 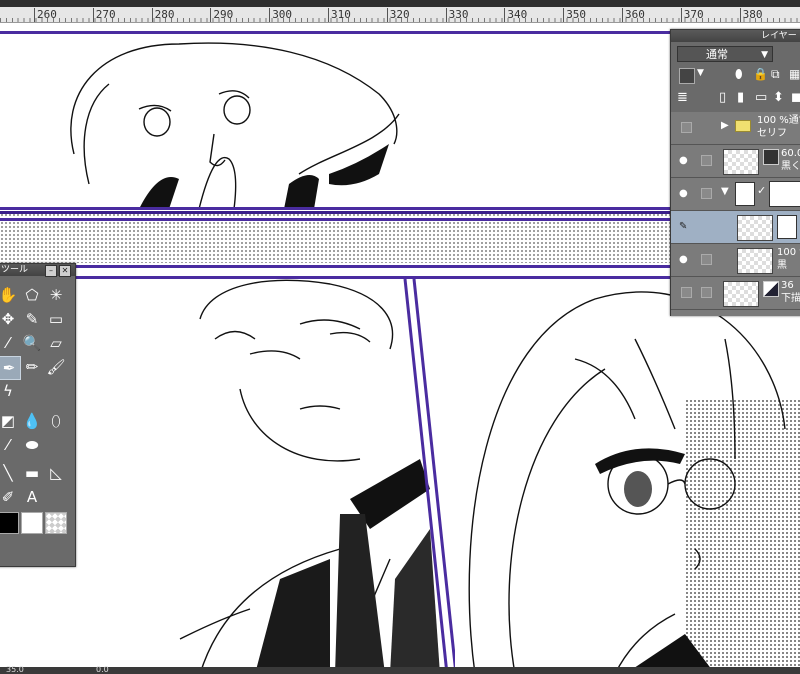 I want to click on layer-opacity-mode: 100 %, so click(x=788, y=252).